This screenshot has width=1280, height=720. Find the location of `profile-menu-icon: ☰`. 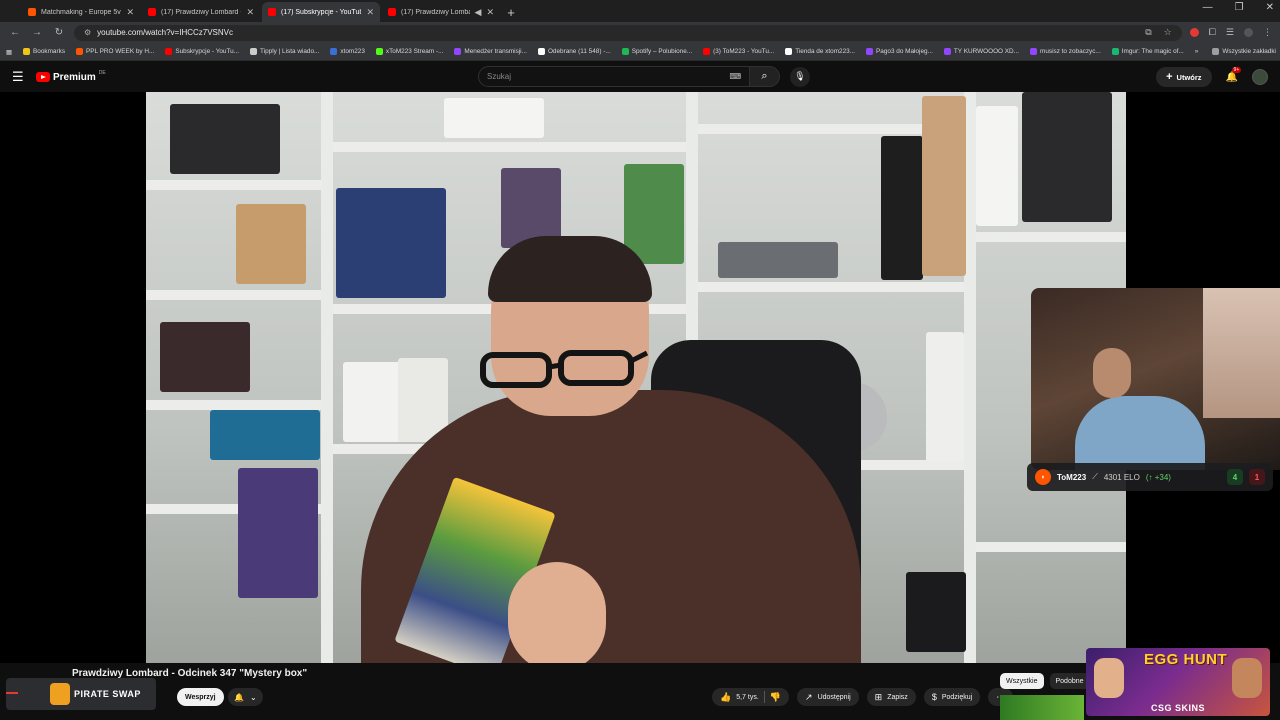

profile-menu-icon: ☰ is located at coordinates (1230, 32).